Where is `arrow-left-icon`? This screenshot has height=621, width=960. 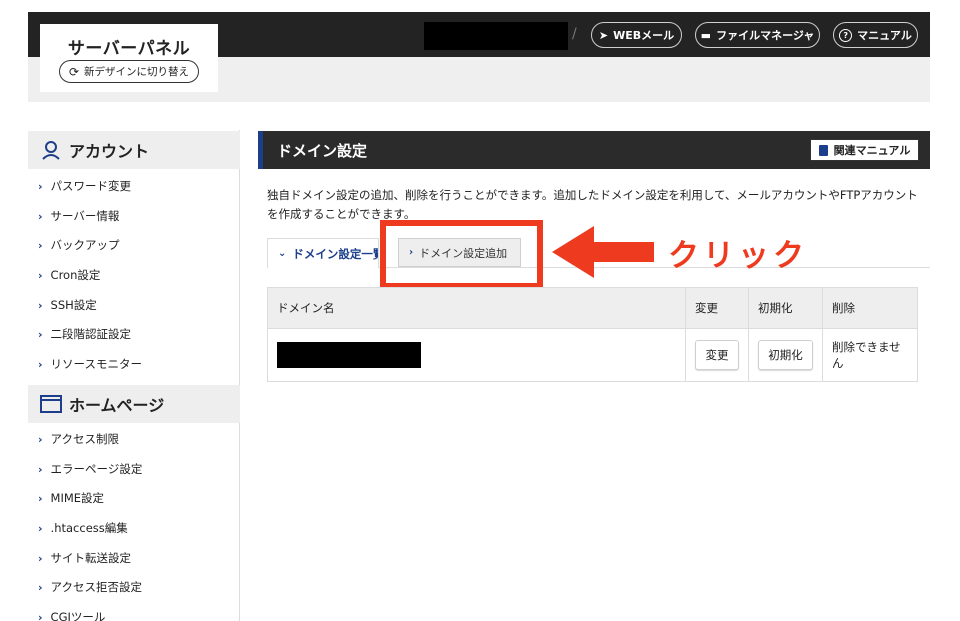 arrow-left-icon is located at coordinates (603, 252).